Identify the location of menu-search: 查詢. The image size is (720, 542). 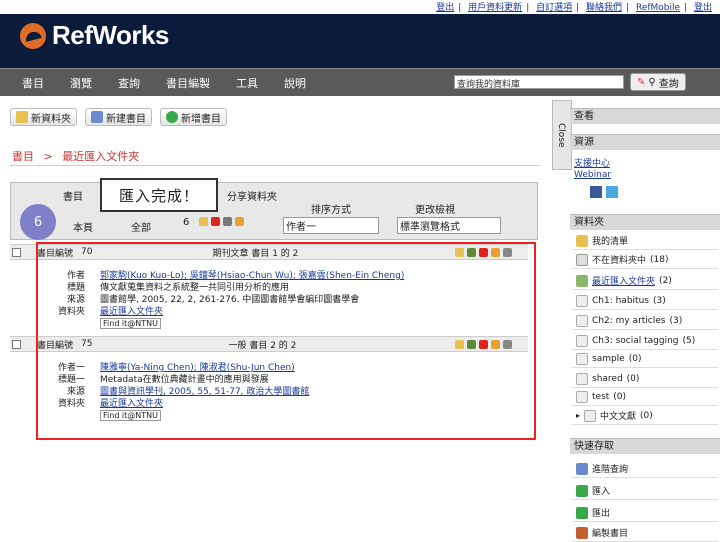
(129, 83).